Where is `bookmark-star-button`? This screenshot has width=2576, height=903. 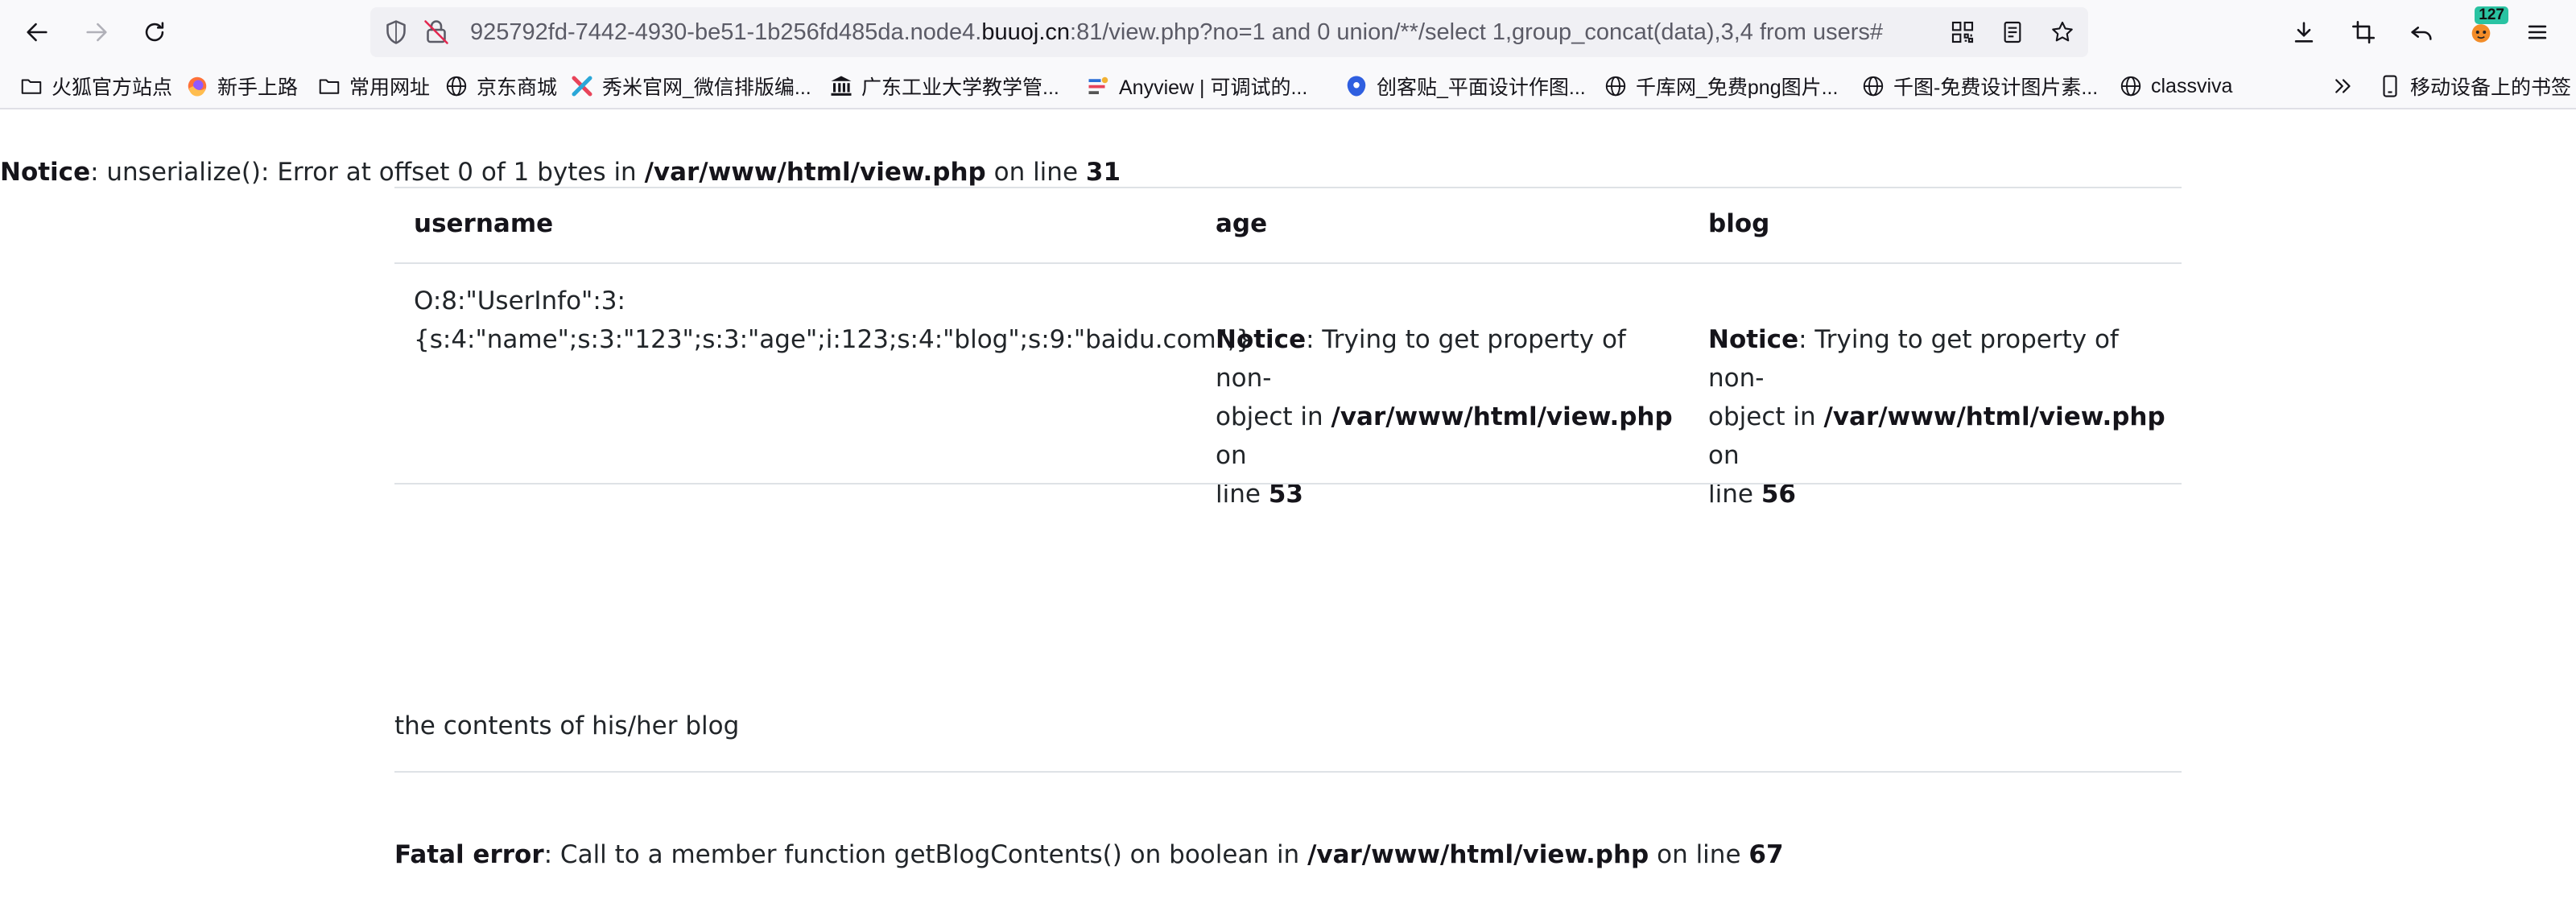 bookmark-star-button is located at coordinates (2062, 32).